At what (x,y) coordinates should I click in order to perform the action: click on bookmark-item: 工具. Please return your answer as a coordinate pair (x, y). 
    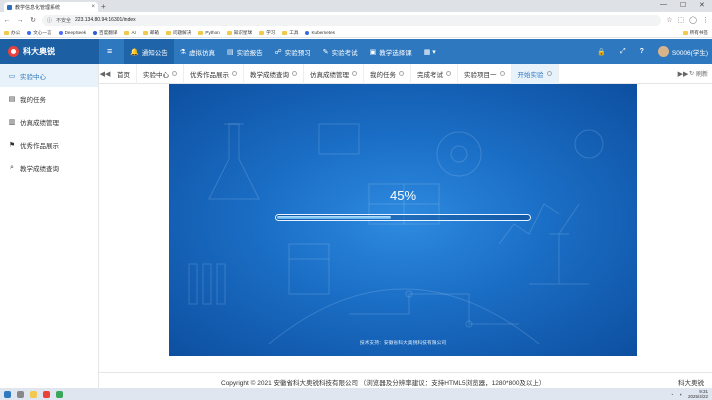
    Looking at the image, I should click on (290, 33).